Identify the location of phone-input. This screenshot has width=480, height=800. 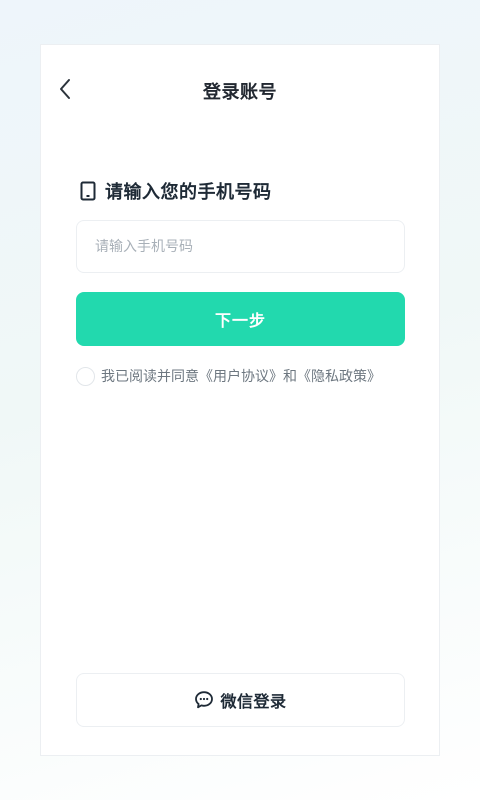
(240, 246).